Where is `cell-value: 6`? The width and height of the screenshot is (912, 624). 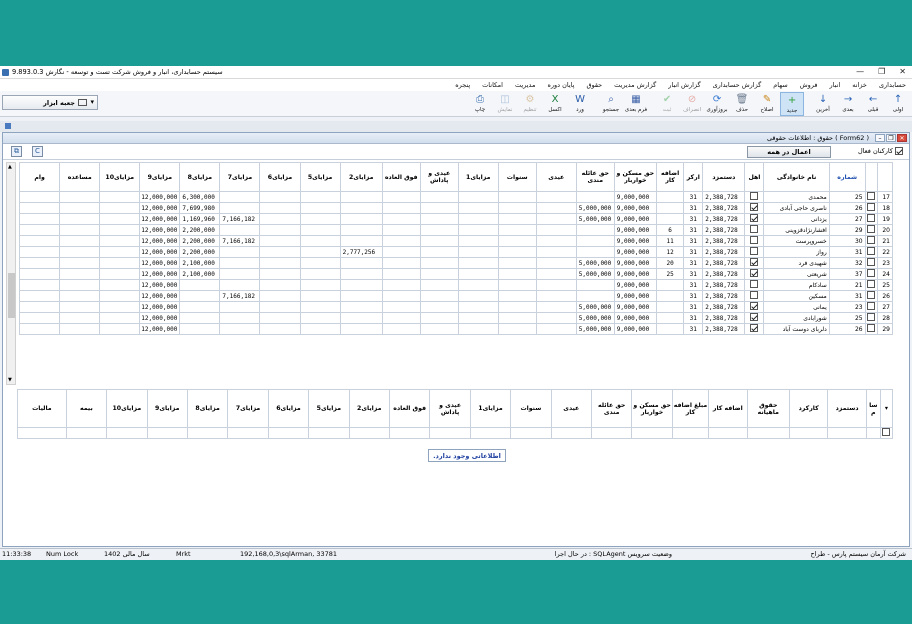 cell-value: 6 is located at coordinates (670, 230).